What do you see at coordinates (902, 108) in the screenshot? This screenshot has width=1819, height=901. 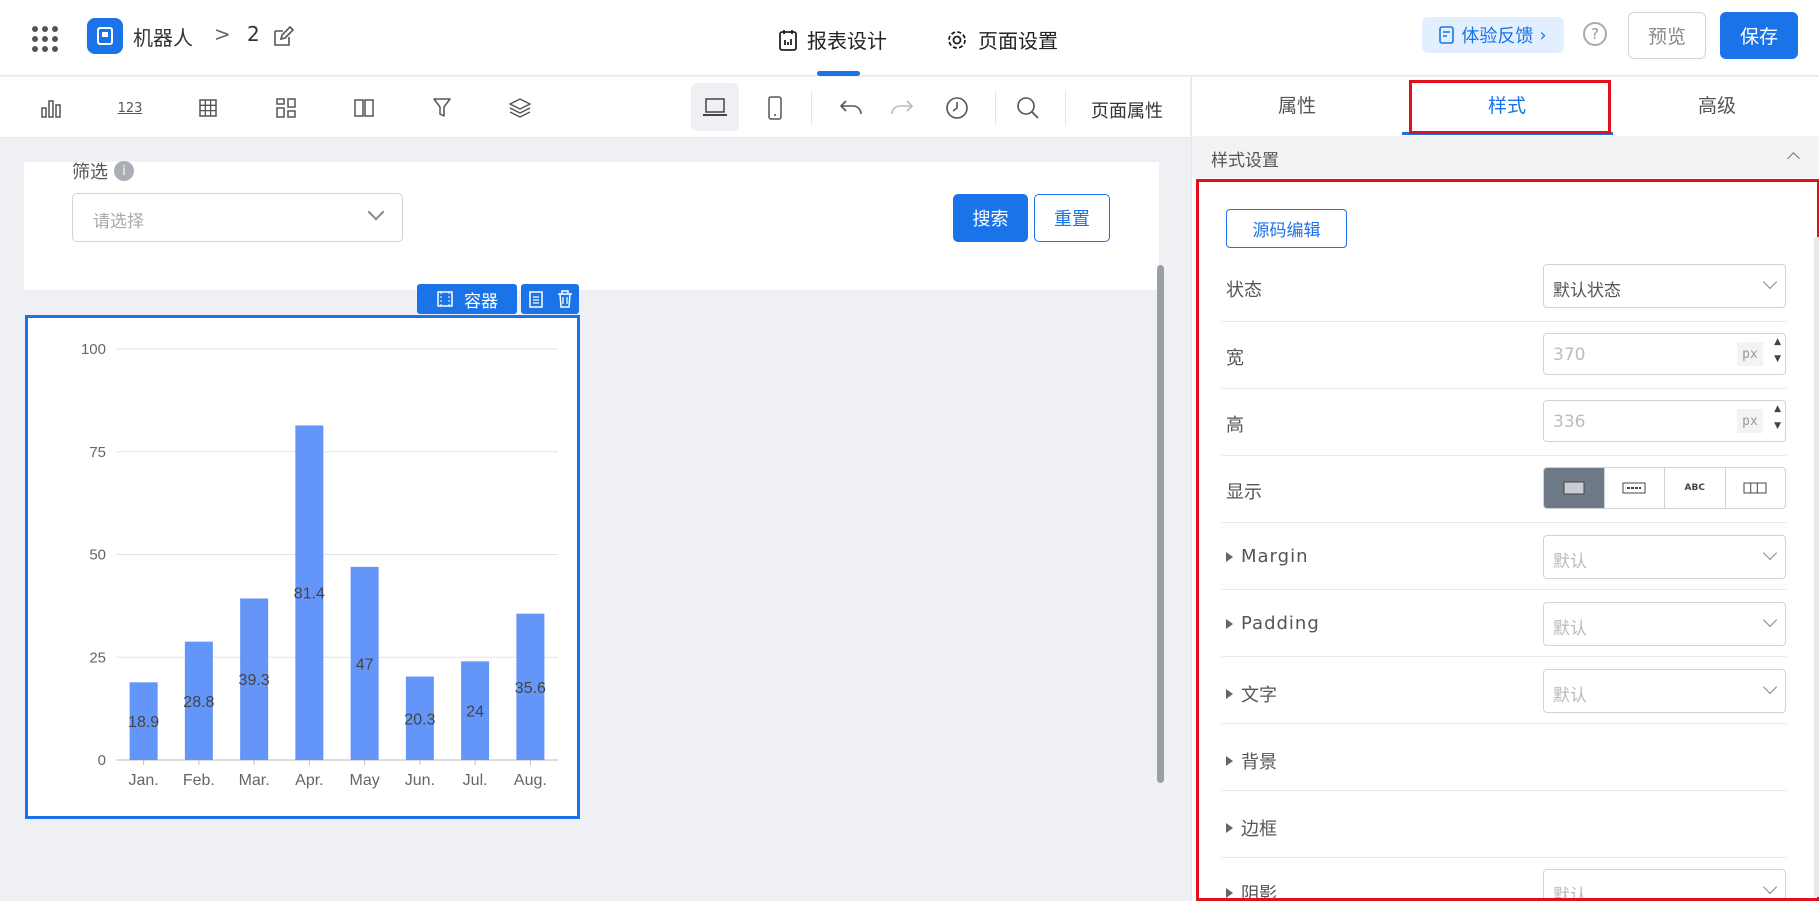 I see `redo-icon` at bounding box center [902, 108].